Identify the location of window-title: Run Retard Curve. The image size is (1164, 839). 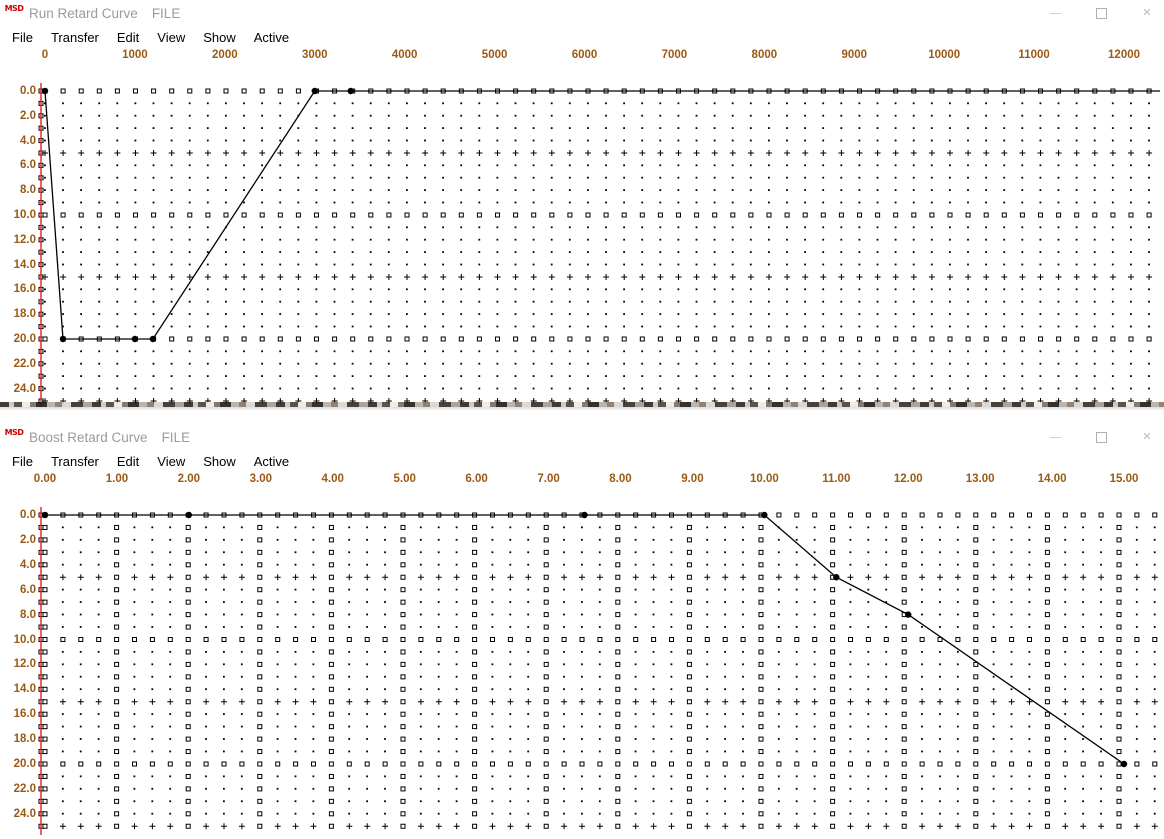
(83, 13).